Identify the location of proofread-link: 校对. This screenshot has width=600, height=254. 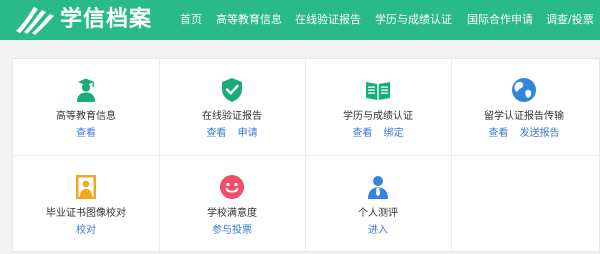
(86, 230).